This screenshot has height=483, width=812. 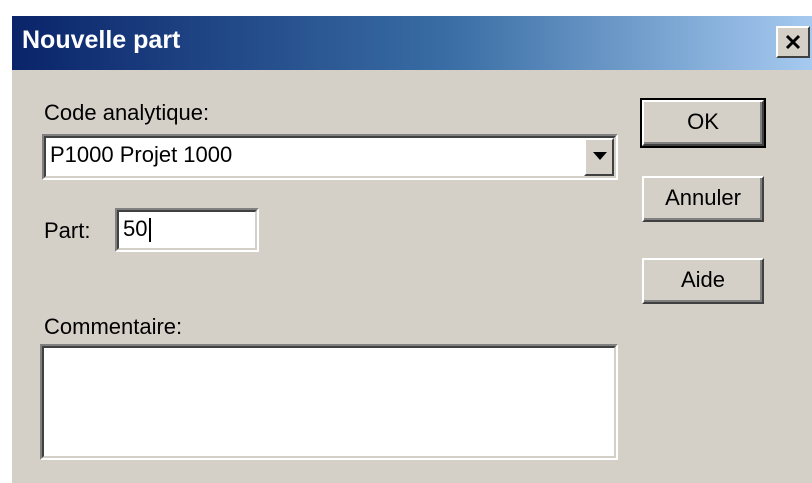 What do you see at coordinates (330, 157) in the screenshot?
I see `code-select: P1000 Projet 1000` at bounding box center [330, 157].